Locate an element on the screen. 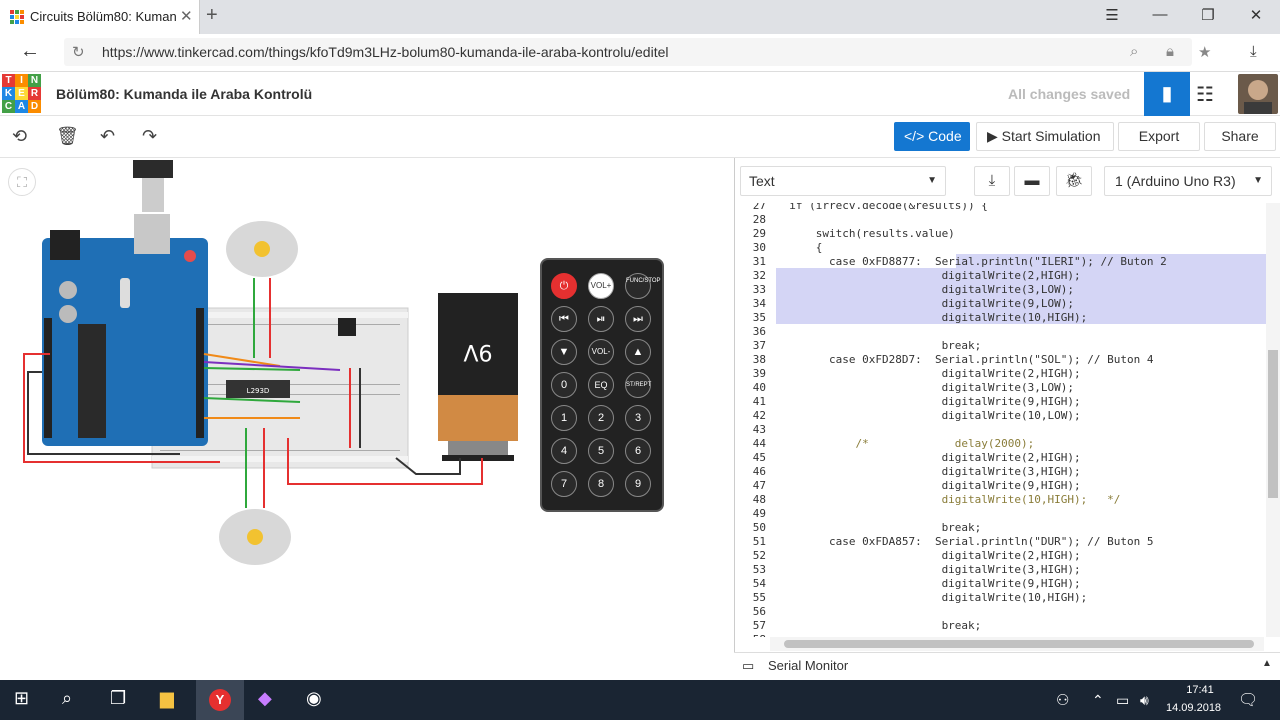  share-button: Share is located at coordinates (1240, 136).